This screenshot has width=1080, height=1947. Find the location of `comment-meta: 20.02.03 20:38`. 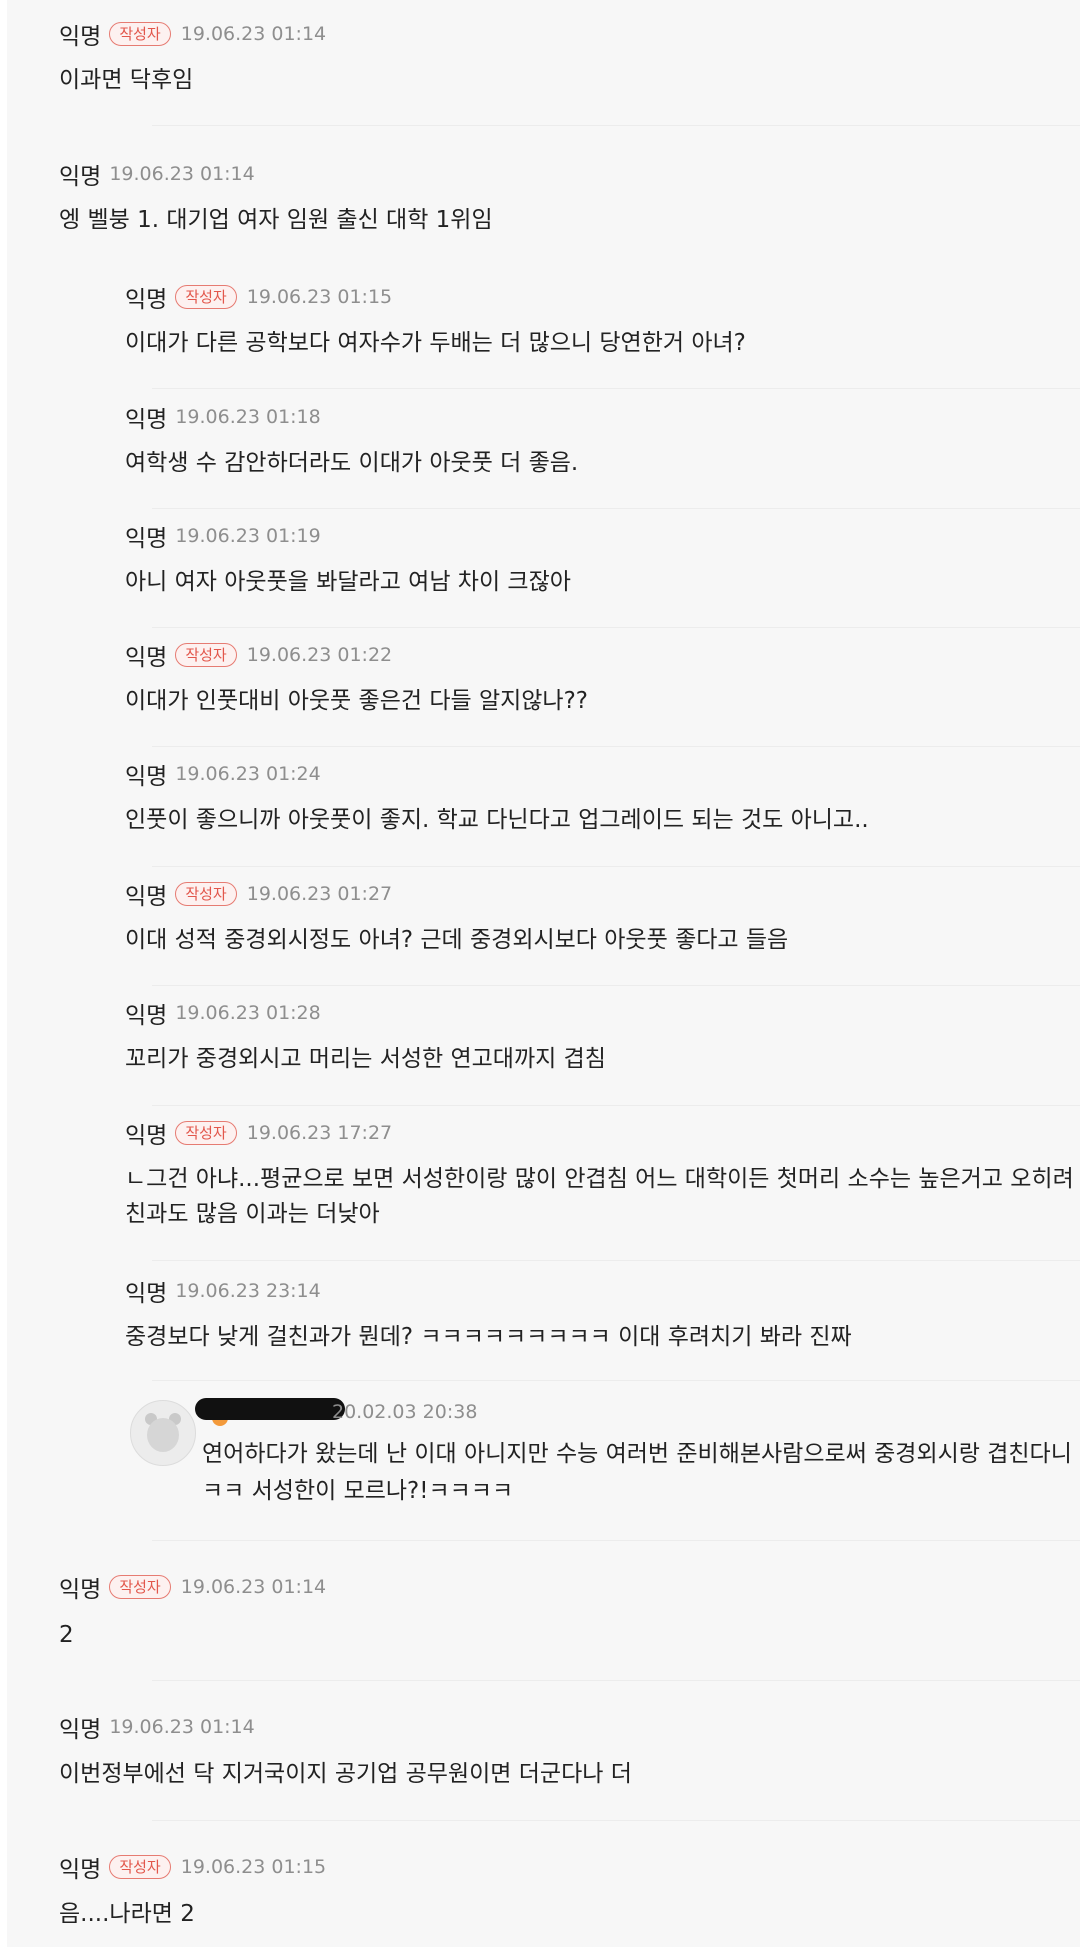

comment-meta: 20.02.03 20:38 is located at coordinates (404, 1412).